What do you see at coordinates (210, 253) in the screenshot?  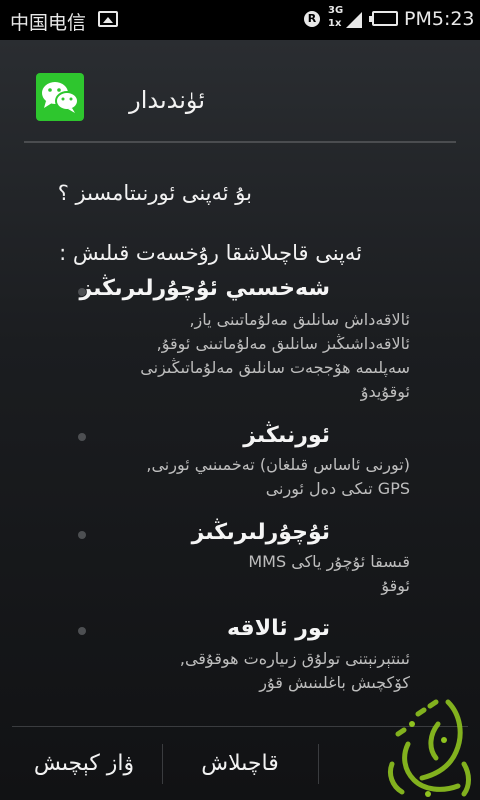 I see `permissions-heading: ئەپنى قاچىلاشقا رۇخسەت قىلىش :` at bounding box center [210, 253].